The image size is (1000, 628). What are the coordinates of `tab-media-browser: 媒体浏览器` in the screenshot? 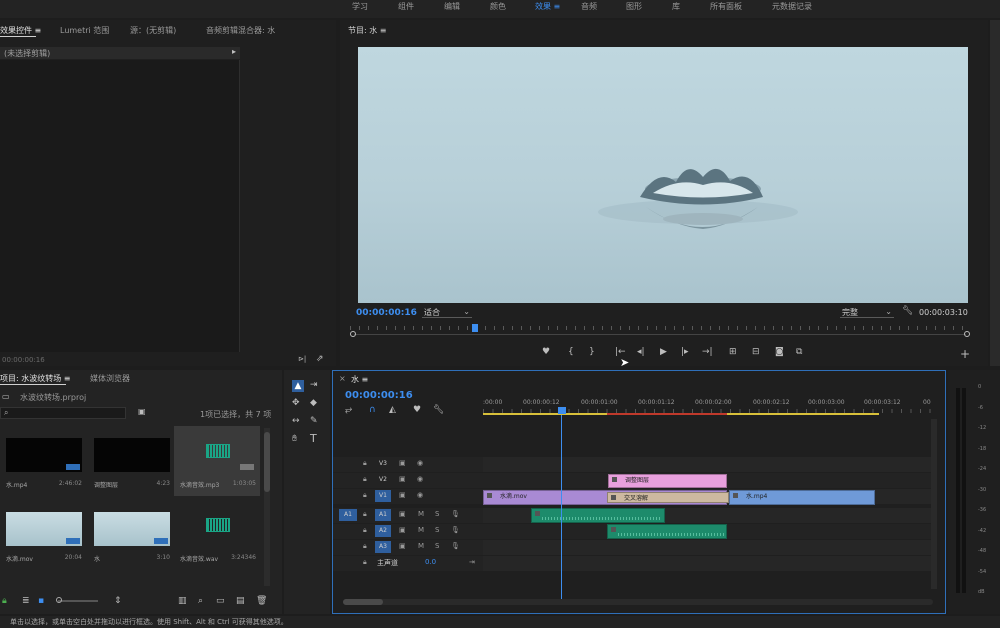 It's located at (110, 378).